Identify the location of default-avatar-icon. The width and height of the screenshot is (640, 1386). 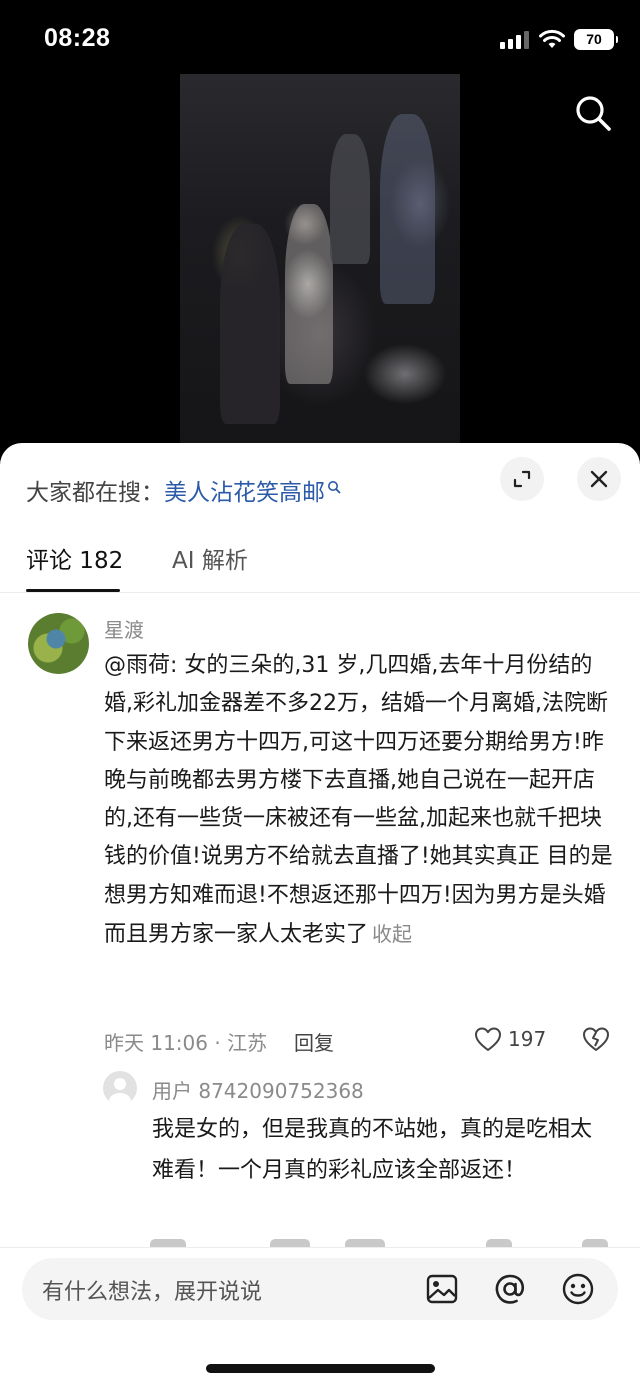
(120, 1091).